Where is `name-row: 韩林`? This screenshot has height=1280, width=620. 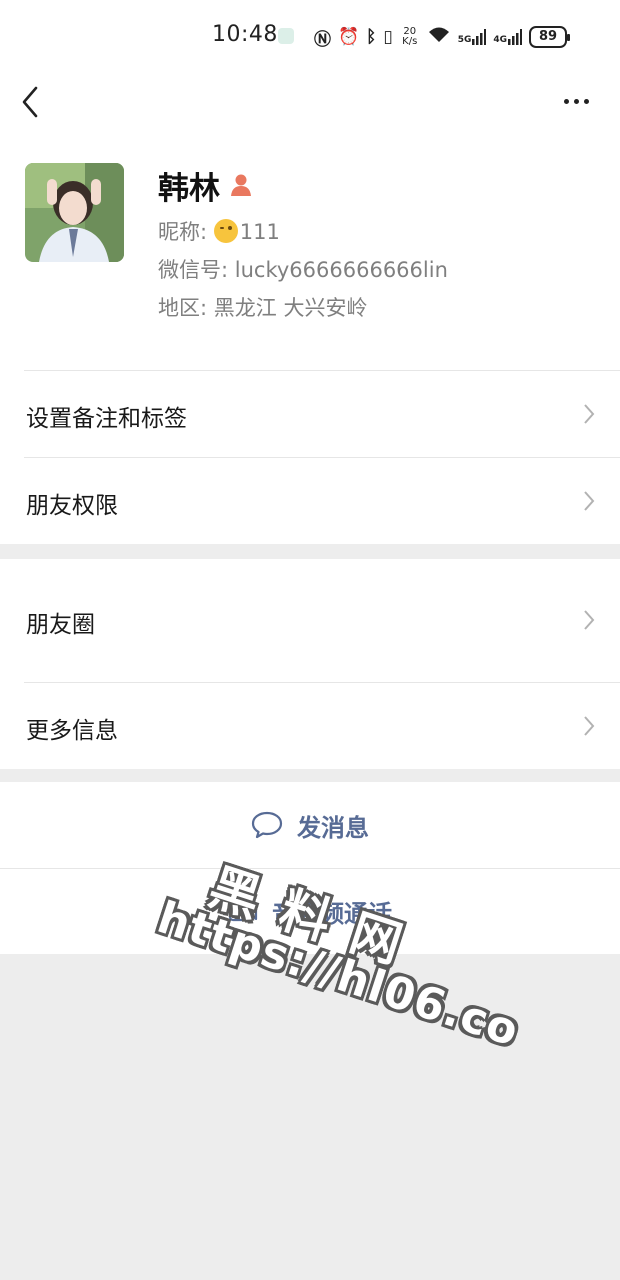 name-row: 韩林 is located at coordinates (206, 185).